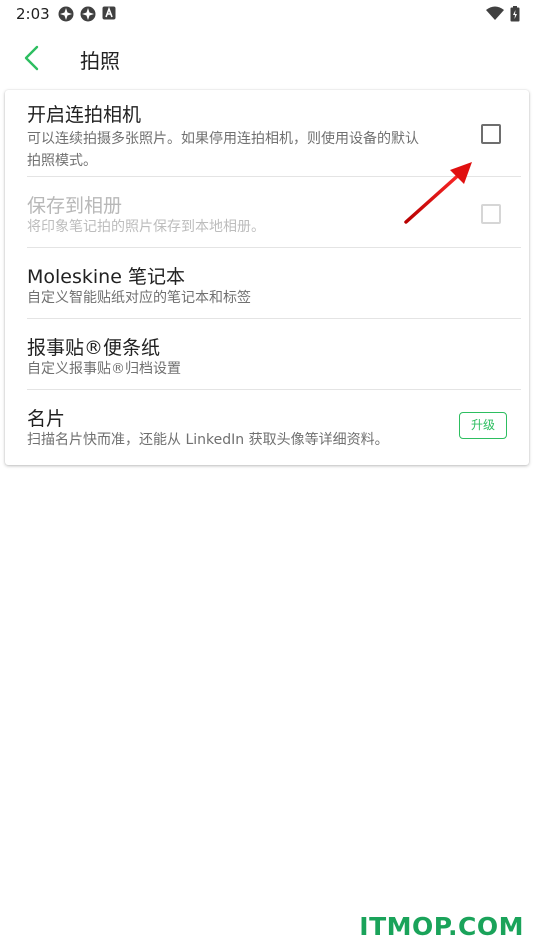 This screenshot has width=534, height=950. Describe the element at coordinates (75, 206) in the screenshot. I see `save-to-album-title: 保存到相册` at that location.